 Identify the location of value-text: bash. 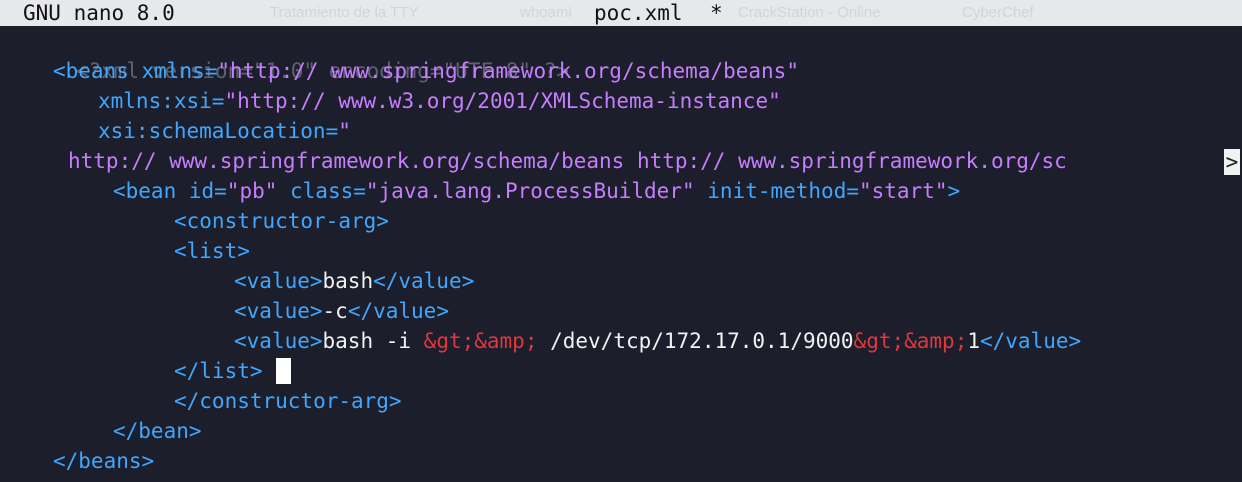
(348, 281).